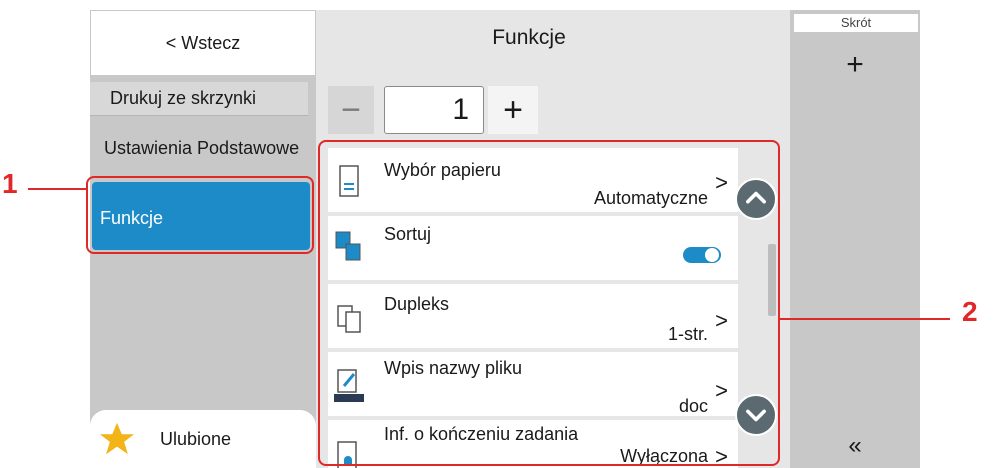 The image size is (996, 468). I want to click on favorites-label: Ulubione, so click(196, 438).